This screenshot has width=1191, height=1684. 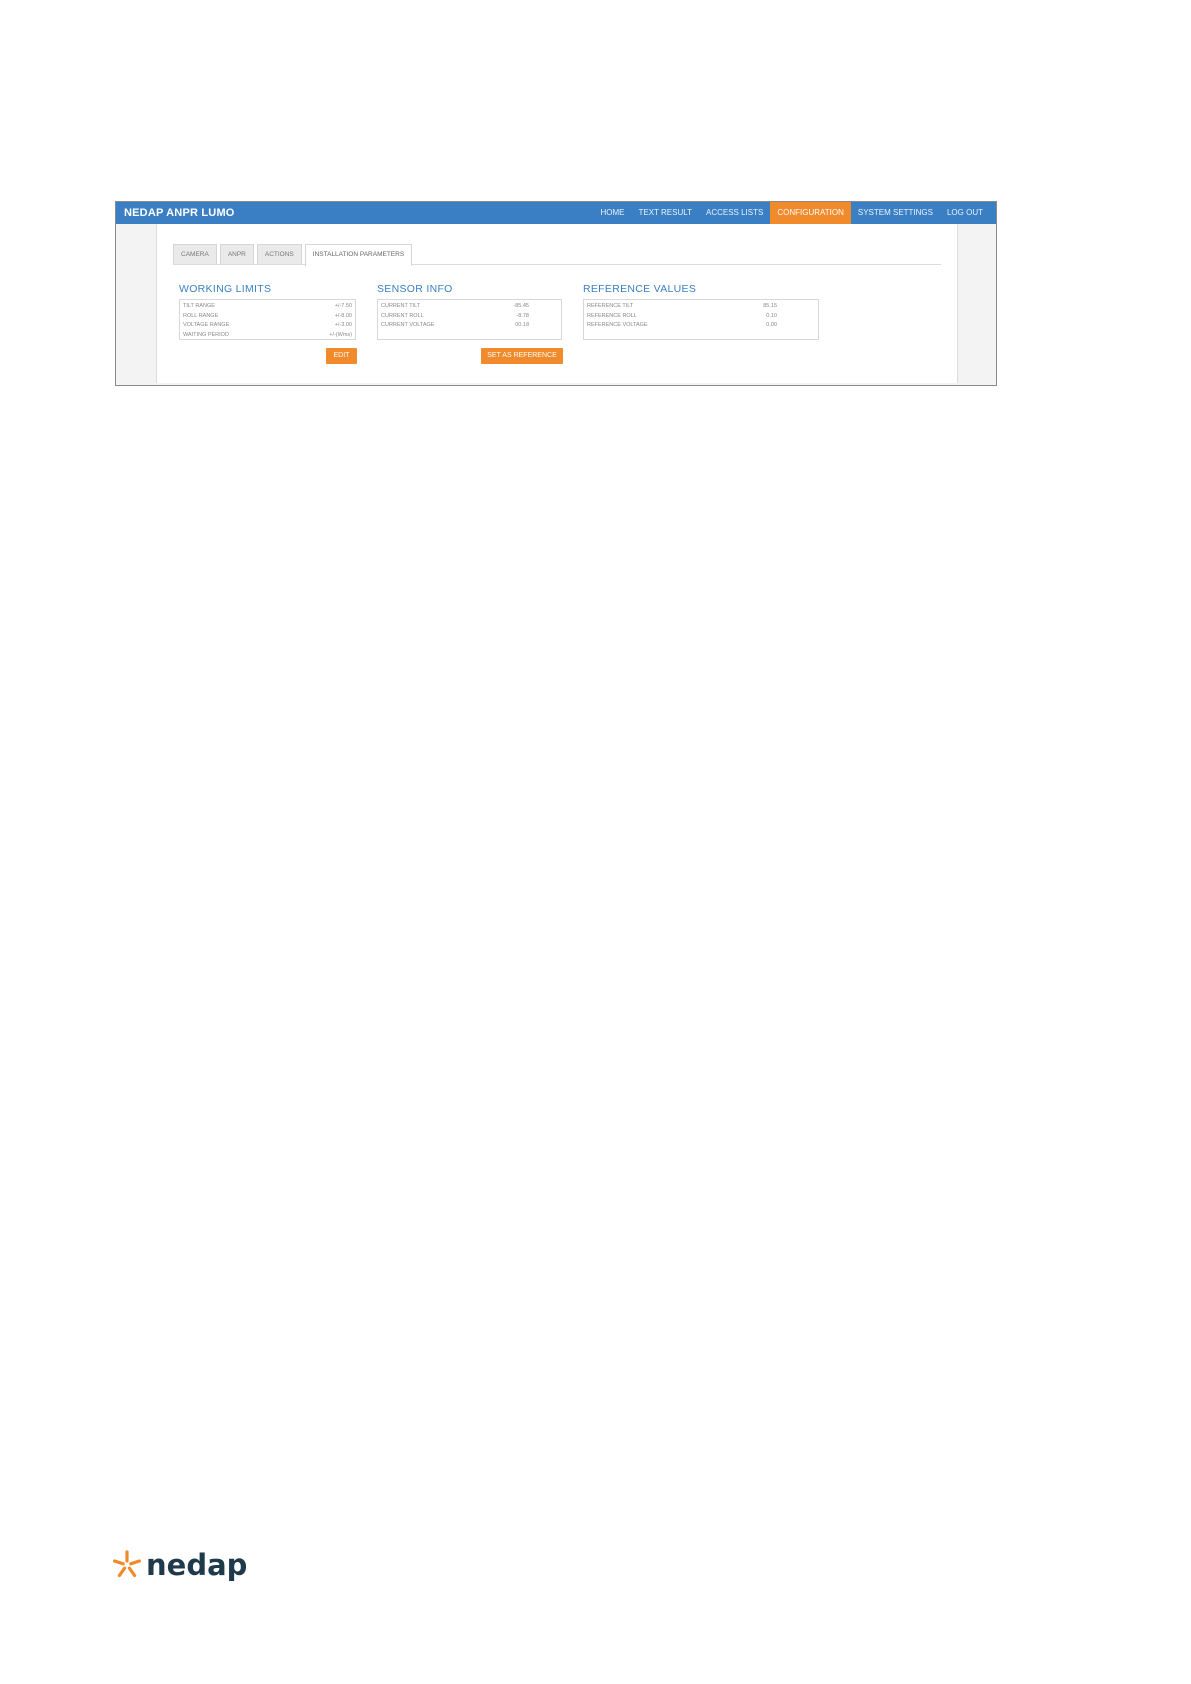 I want to click on row-label: REFERENCE VOLTAGE, so click(x=617, y=325).